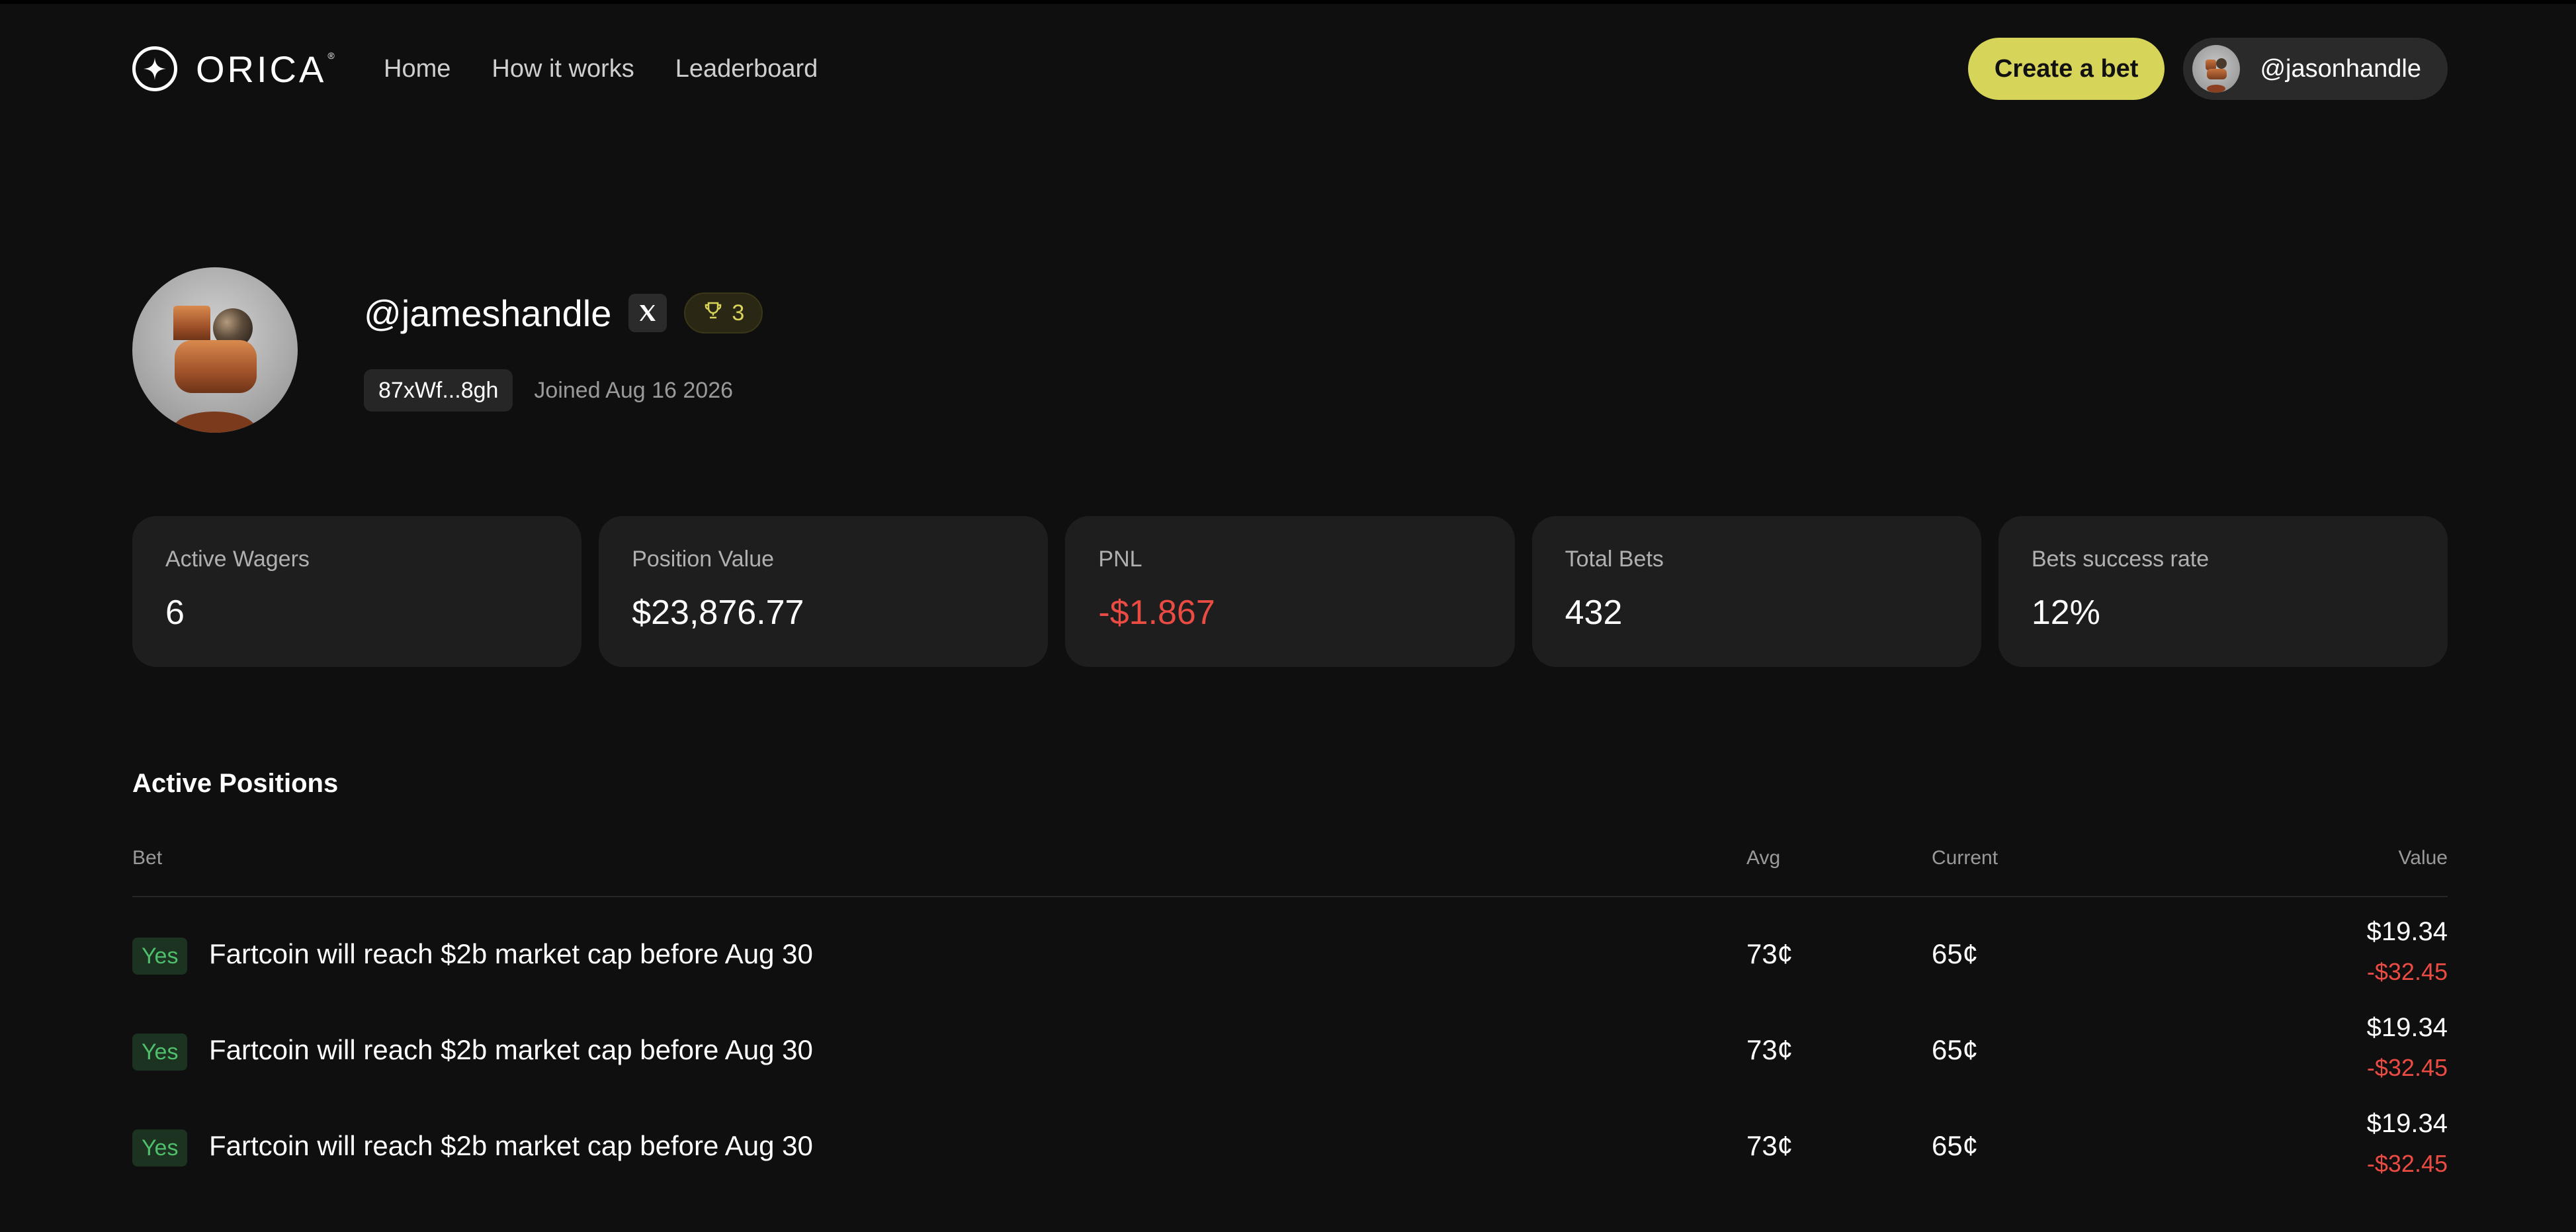  Describe the element at coordinates (154, 68) in the screenshot. I see `sparkle-circle-icon` at that location.